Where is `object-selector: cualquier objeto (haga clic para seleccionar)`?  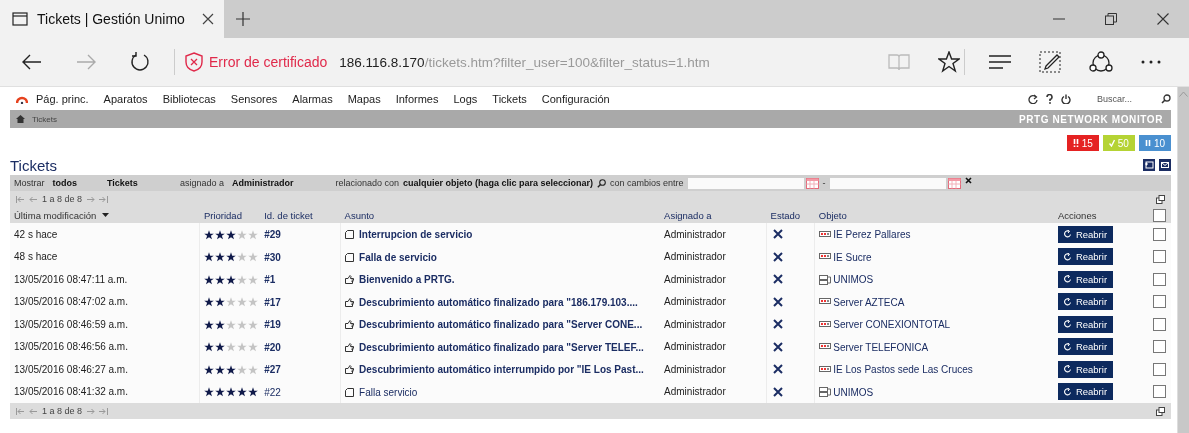 object-selector: cualquier objeto (haga clic para seleccionar) is located at coordinates (498, 183).